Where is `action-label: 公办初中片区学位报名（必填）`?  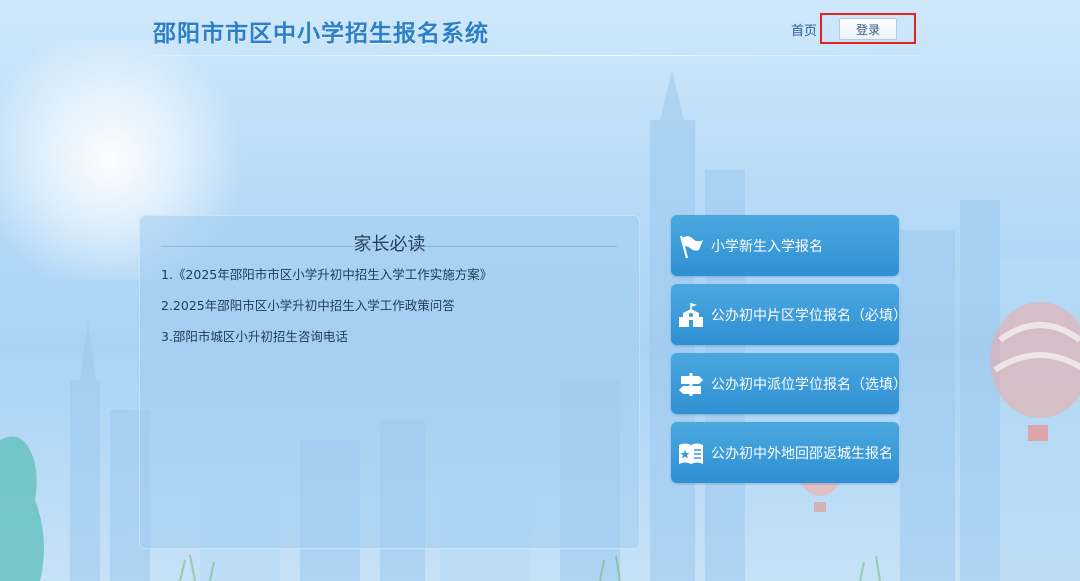 action-label: 公办初中片区学位报名（必填） is located at coordinates (809, 315).